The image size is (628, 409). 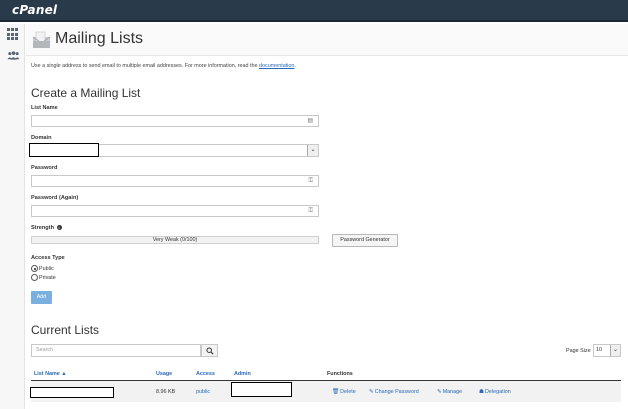 What do you see at coordinates (175, 181) in the screenshot?
I see `password-input: ⚿` at bounding box center [175, 181].